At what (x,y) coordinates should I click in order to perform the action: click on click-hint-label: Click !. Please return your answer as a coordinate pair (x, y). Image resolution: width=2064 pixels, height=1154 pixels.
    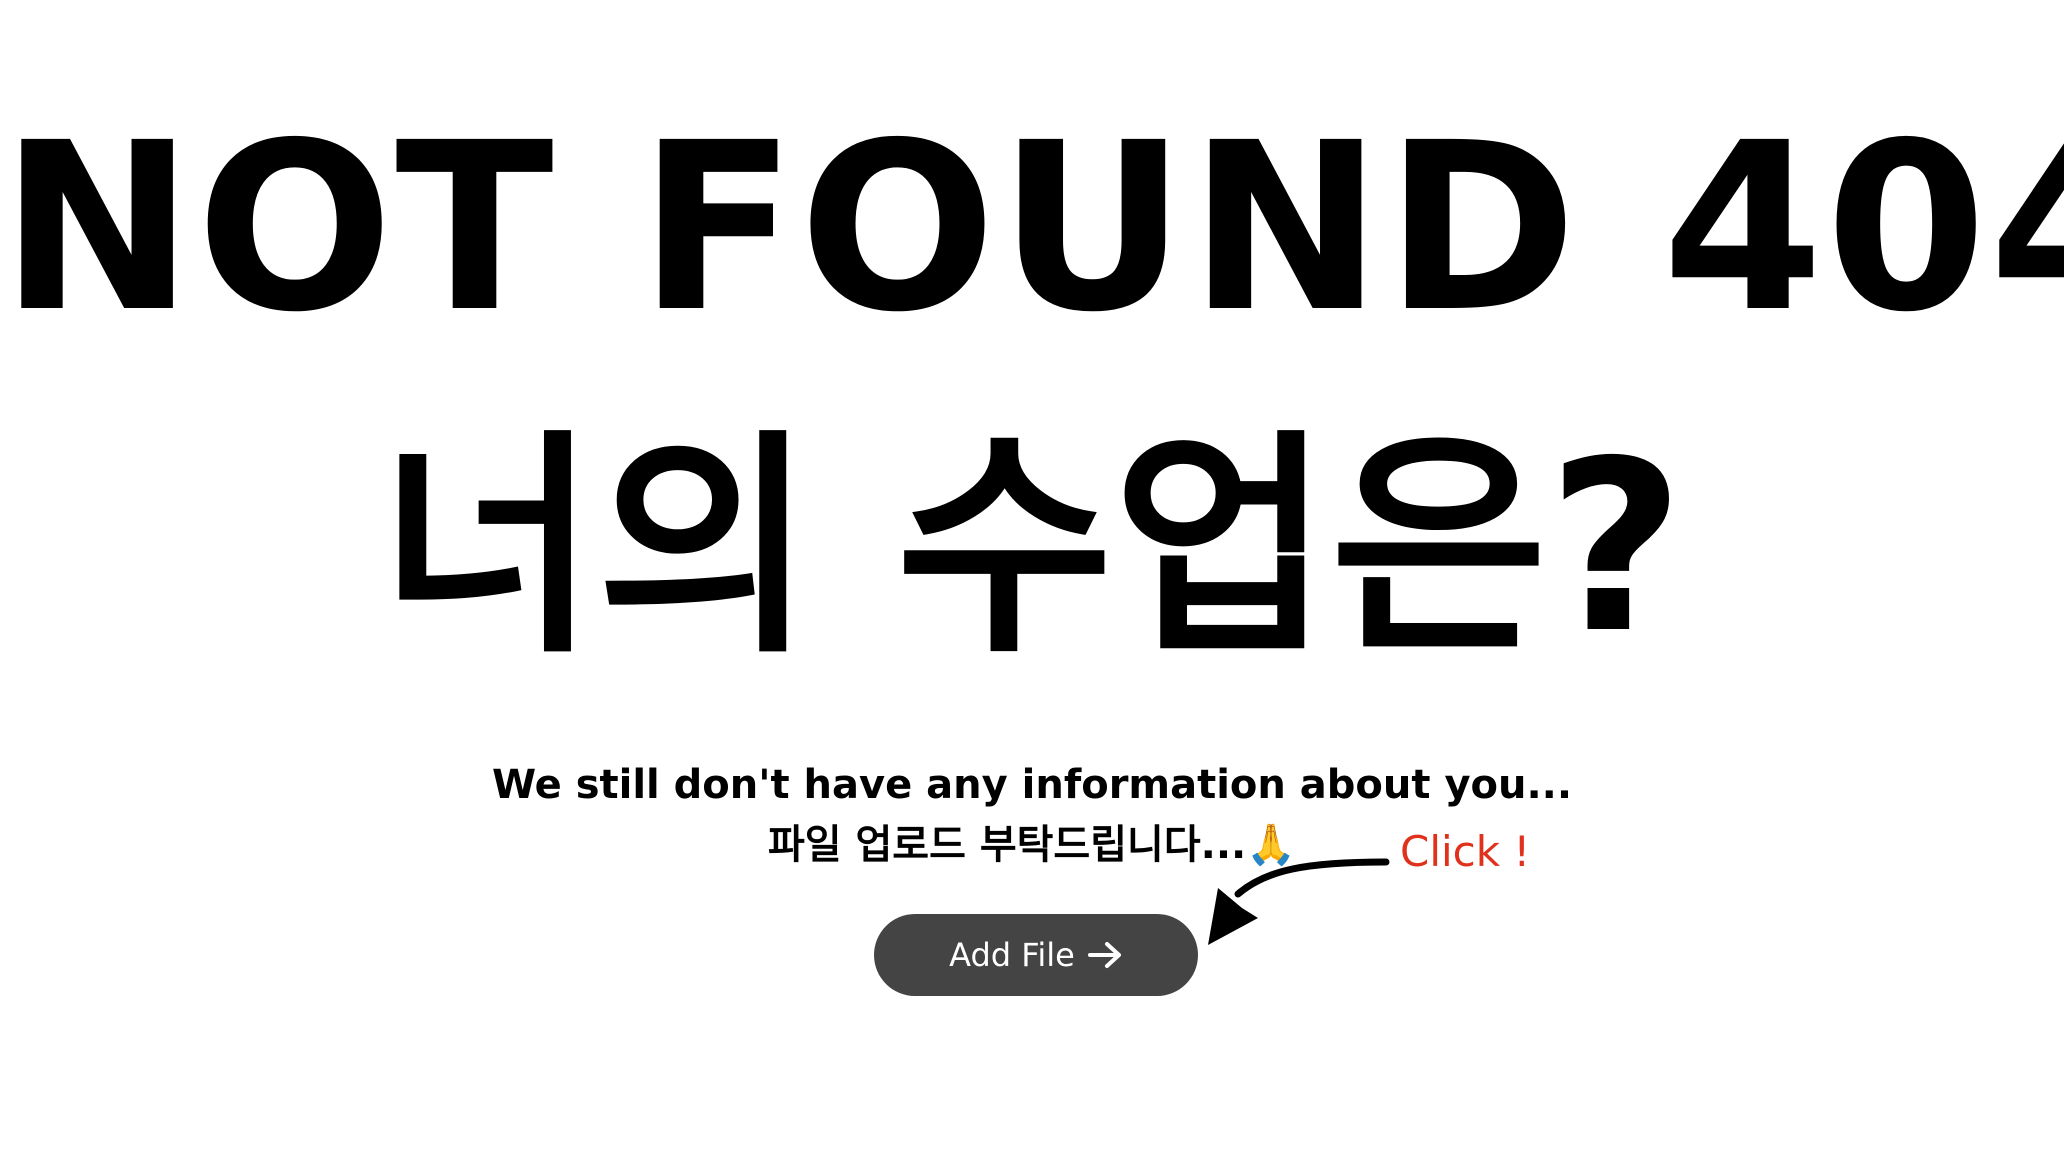
    Looking at the image, I should click on (1465, 851).